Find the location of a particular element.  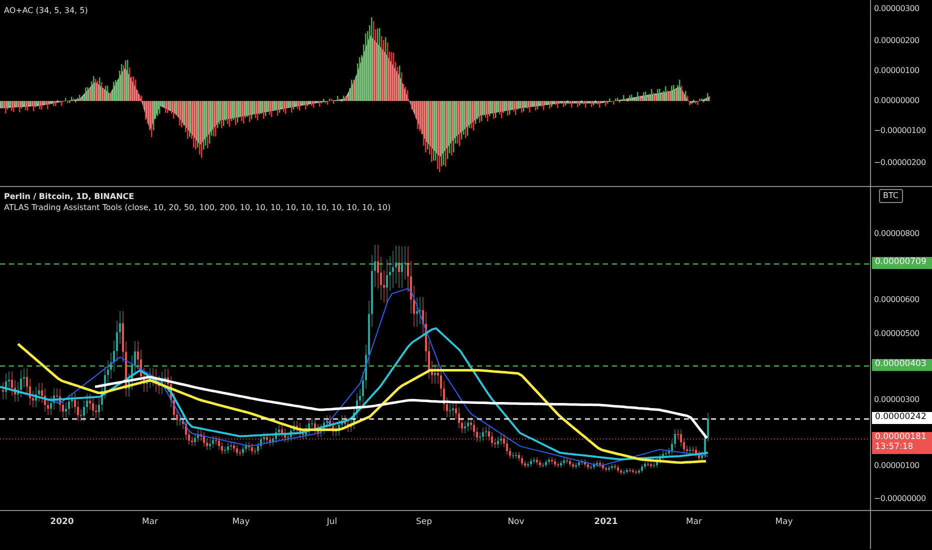

axis-label: 0.00000600 is located at coordinates (897, 300).